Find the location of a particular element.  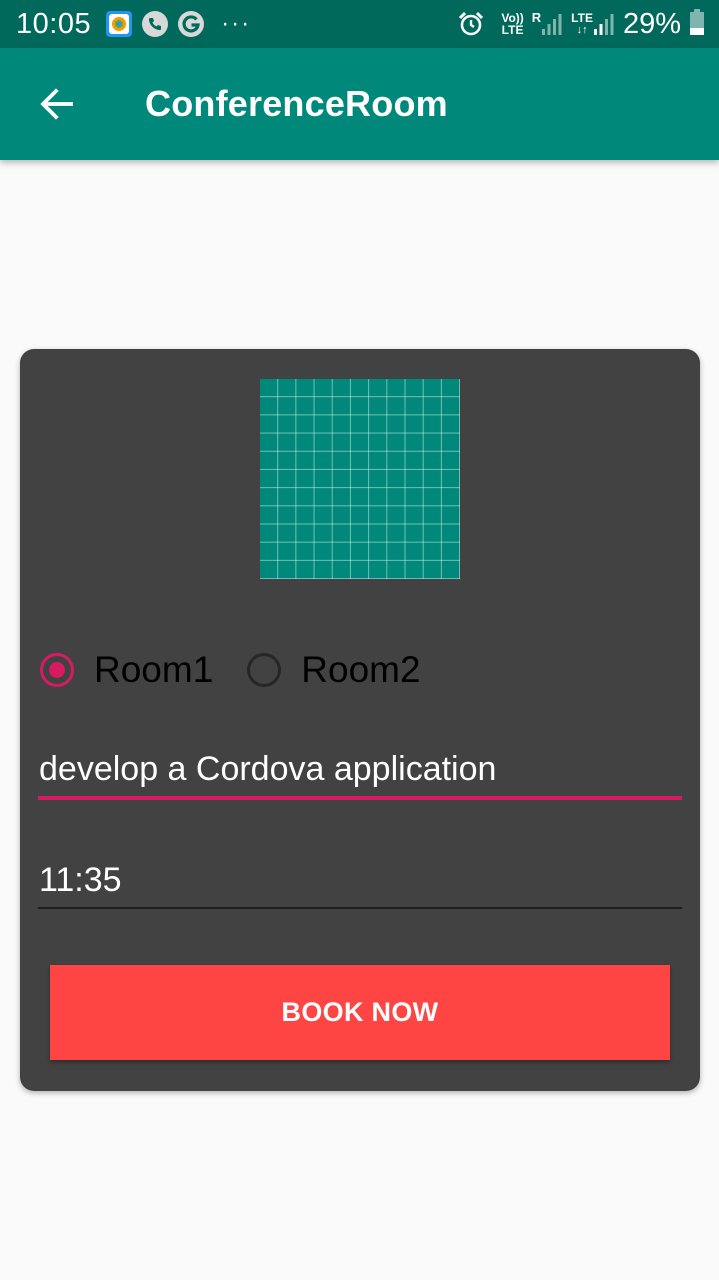

google-g-icon is located at coordinates (191, 24).